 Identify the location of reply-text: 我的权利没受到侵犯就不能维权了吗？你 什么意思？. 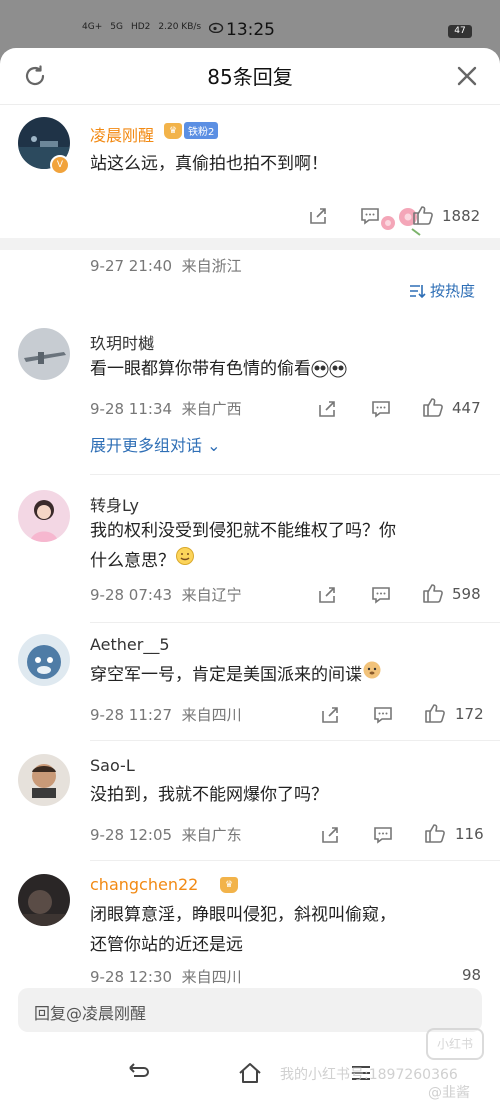
(243, 546).